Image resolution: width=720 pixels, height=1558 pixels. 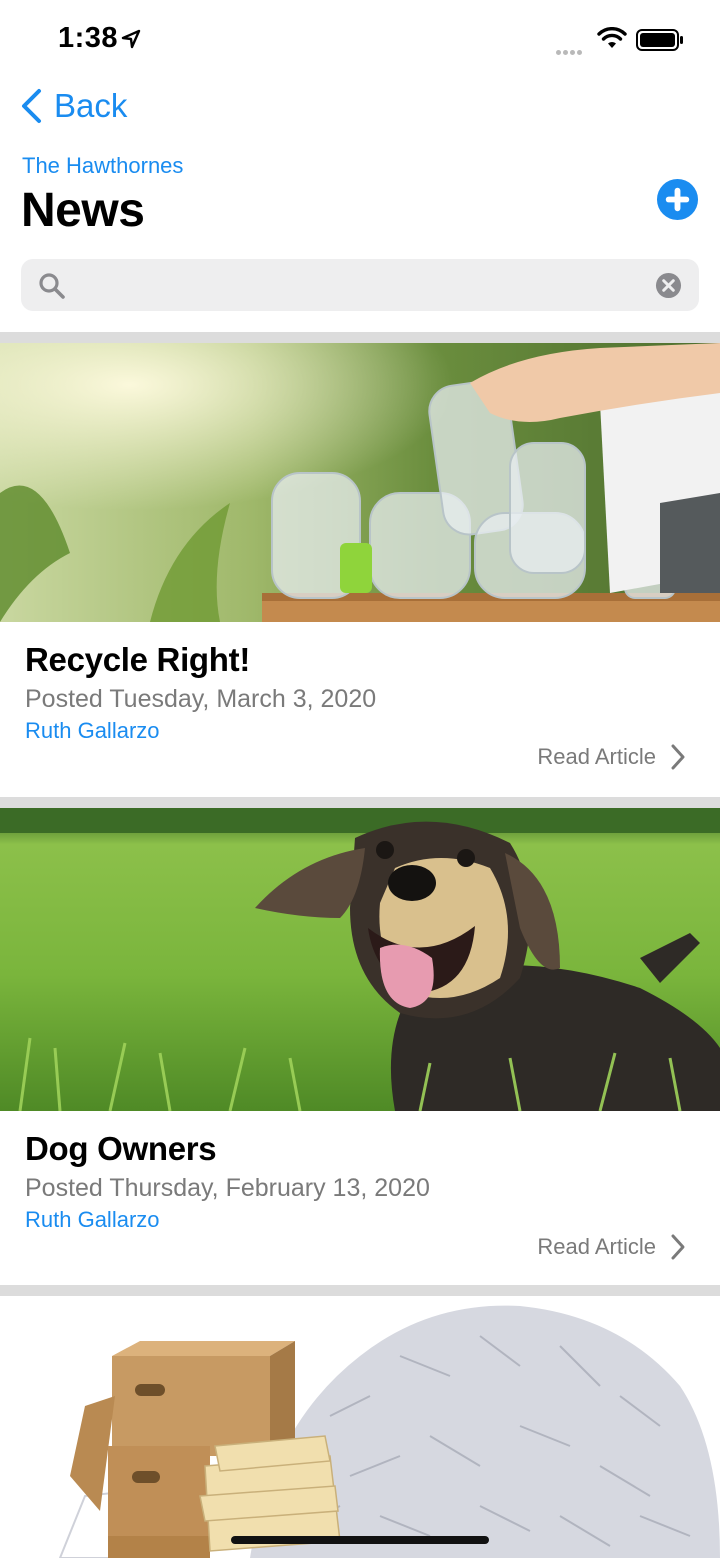 I want to click on article-date: Posted Thursday, February 13, 2020, so click(x=227, y=1188).